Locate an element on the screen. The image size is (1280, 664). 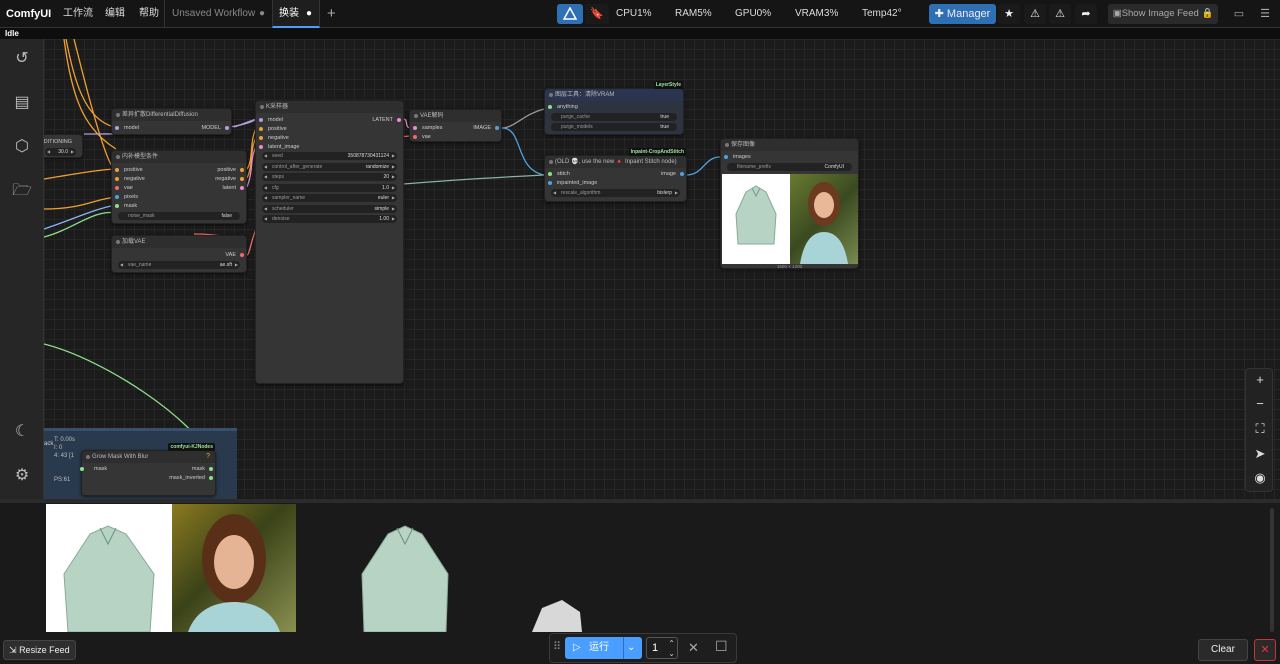
folder-icon: 🗁 is located at coordinates (22, 191).